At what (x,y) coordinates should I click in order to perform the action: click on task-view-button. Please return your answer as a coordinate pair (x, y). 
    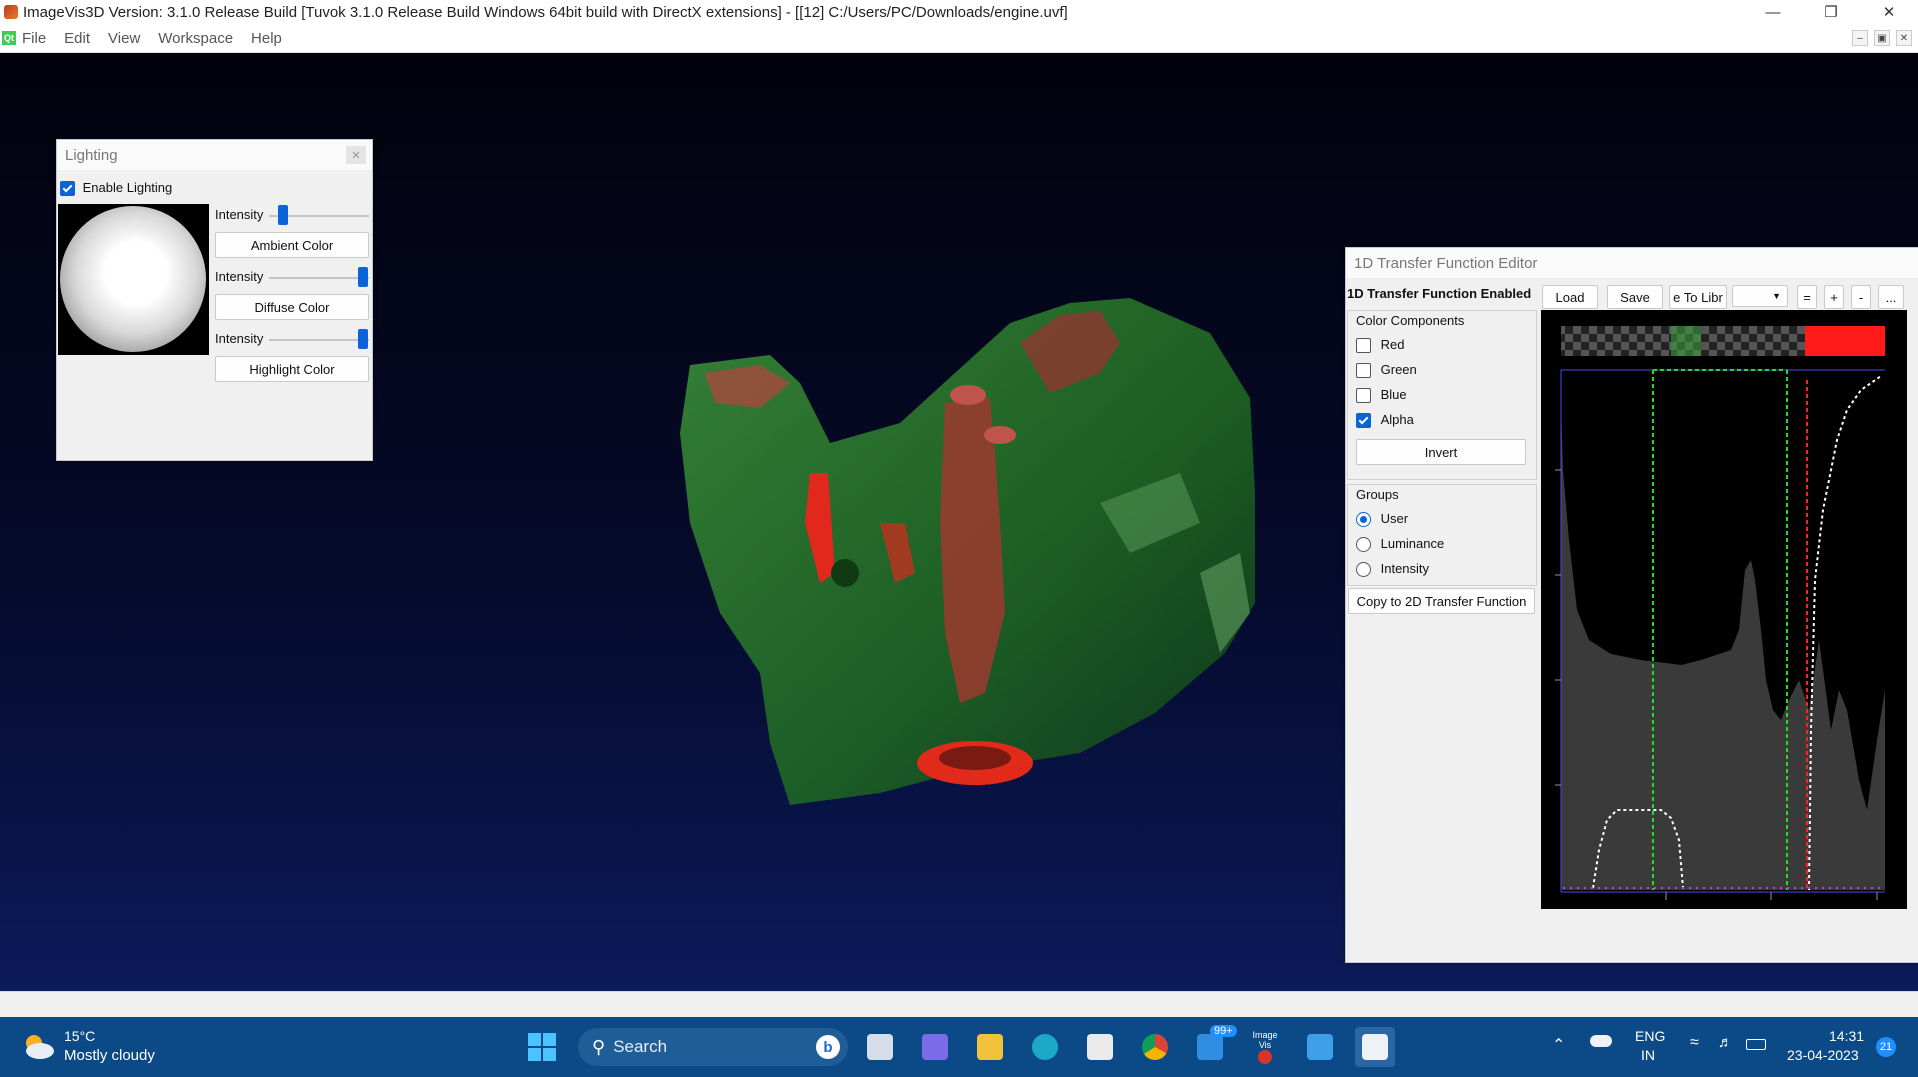
    Looking at the image, I should click on (880, 1047).